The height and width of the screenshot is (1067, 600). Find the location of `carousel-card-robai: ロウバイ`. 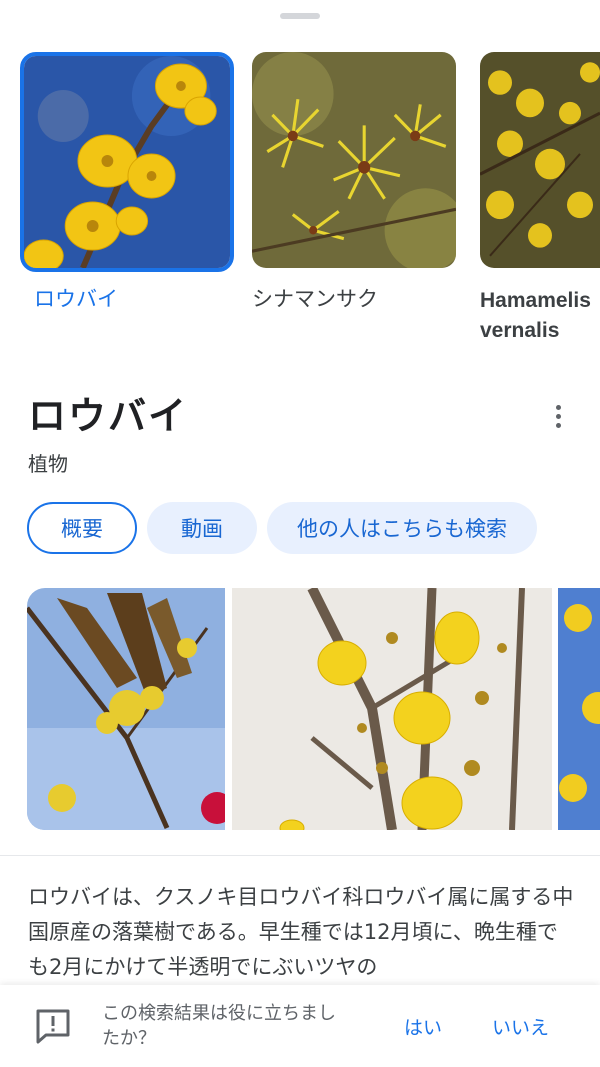

carousel-card-robai: ロウバイ is located at coordinates (127, 183).